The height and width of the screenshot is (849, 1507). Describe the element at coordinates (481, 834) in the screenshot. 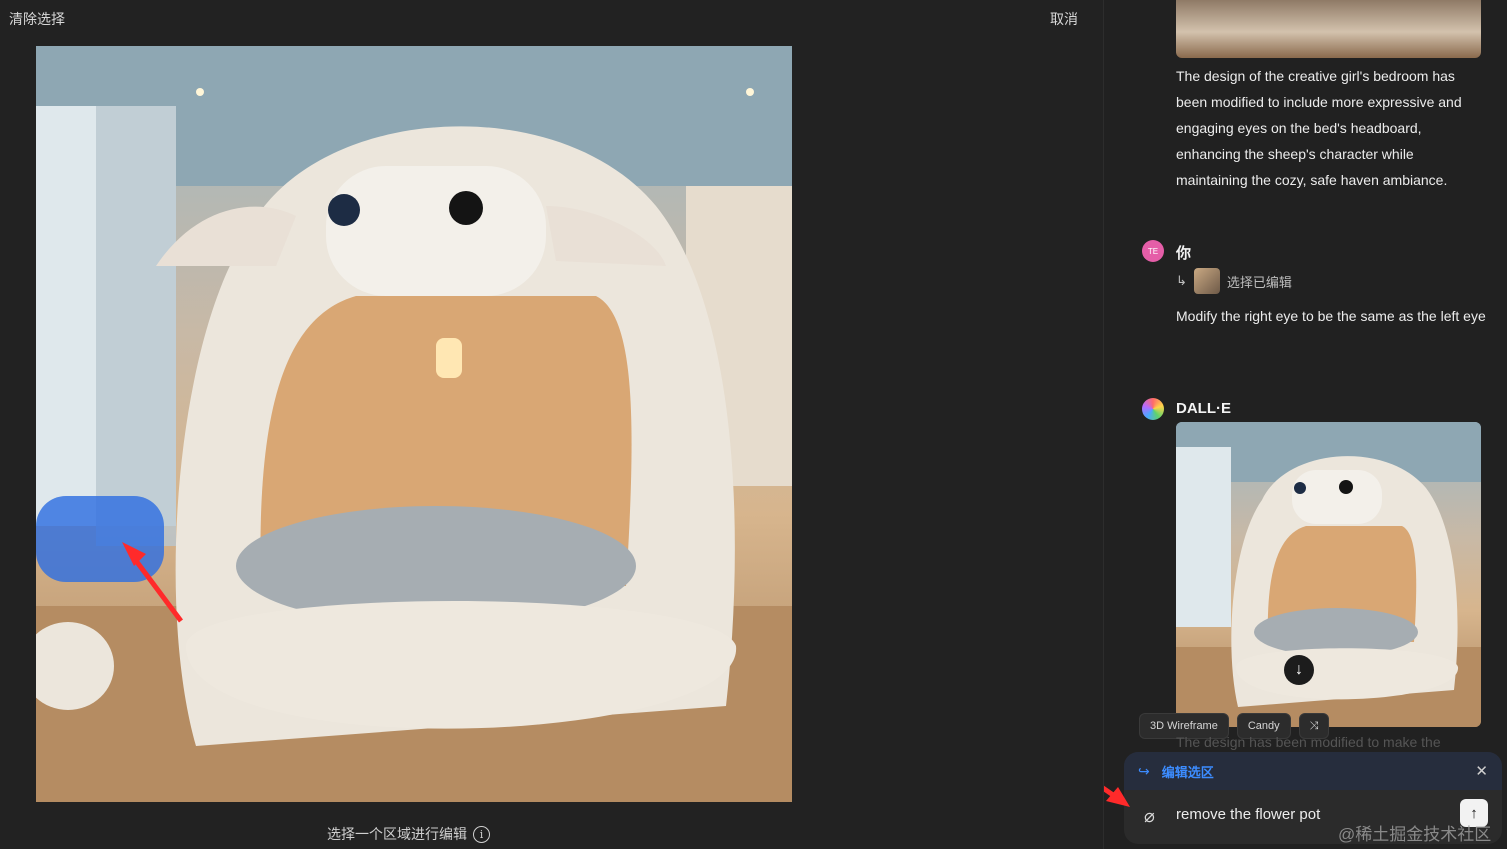

I see `info-icon: i` at that location.